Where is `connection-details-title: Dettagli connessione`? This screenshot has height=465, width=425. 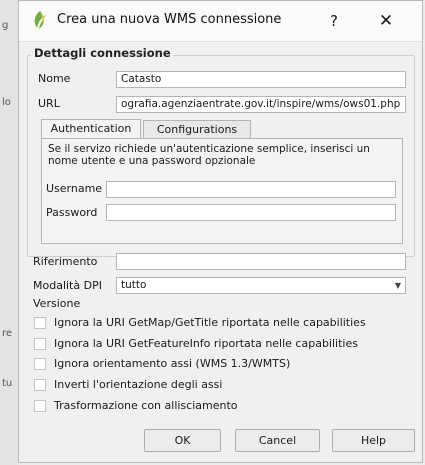
connection-details-title: Dettagli connessione is located at coordinates (102, 53).